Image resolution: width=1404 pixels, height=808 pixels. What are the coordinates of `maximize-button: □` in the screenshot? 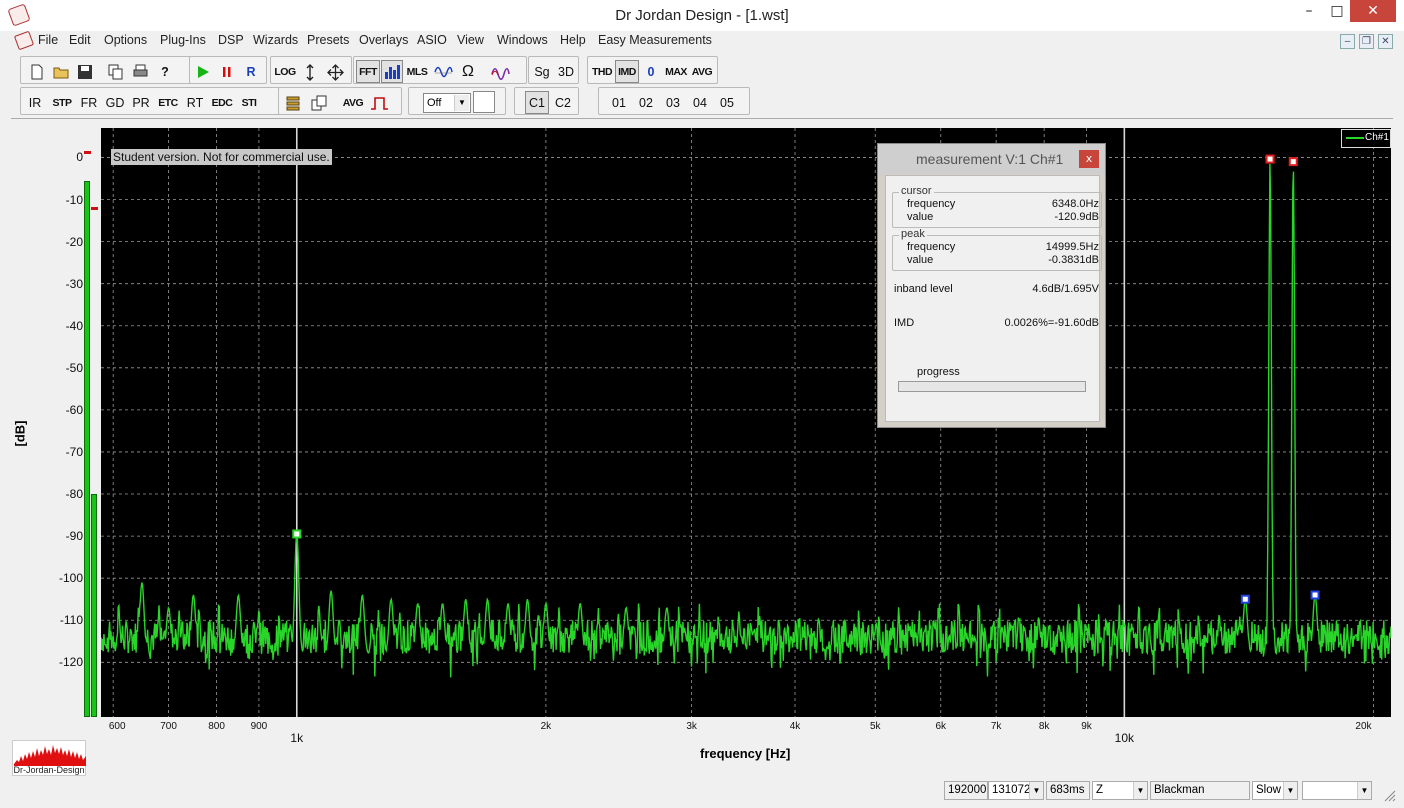 It's located at (1337, 11).